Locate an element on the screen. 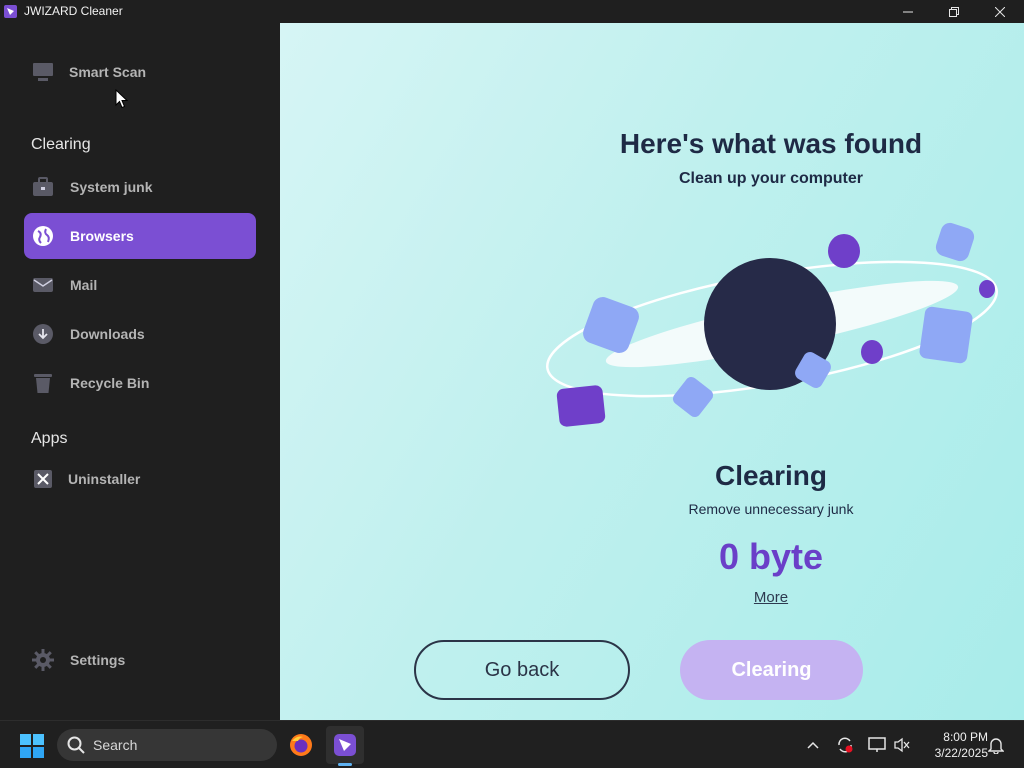  sidebar-item-settings: Settings is located at coordinates (140, 660).